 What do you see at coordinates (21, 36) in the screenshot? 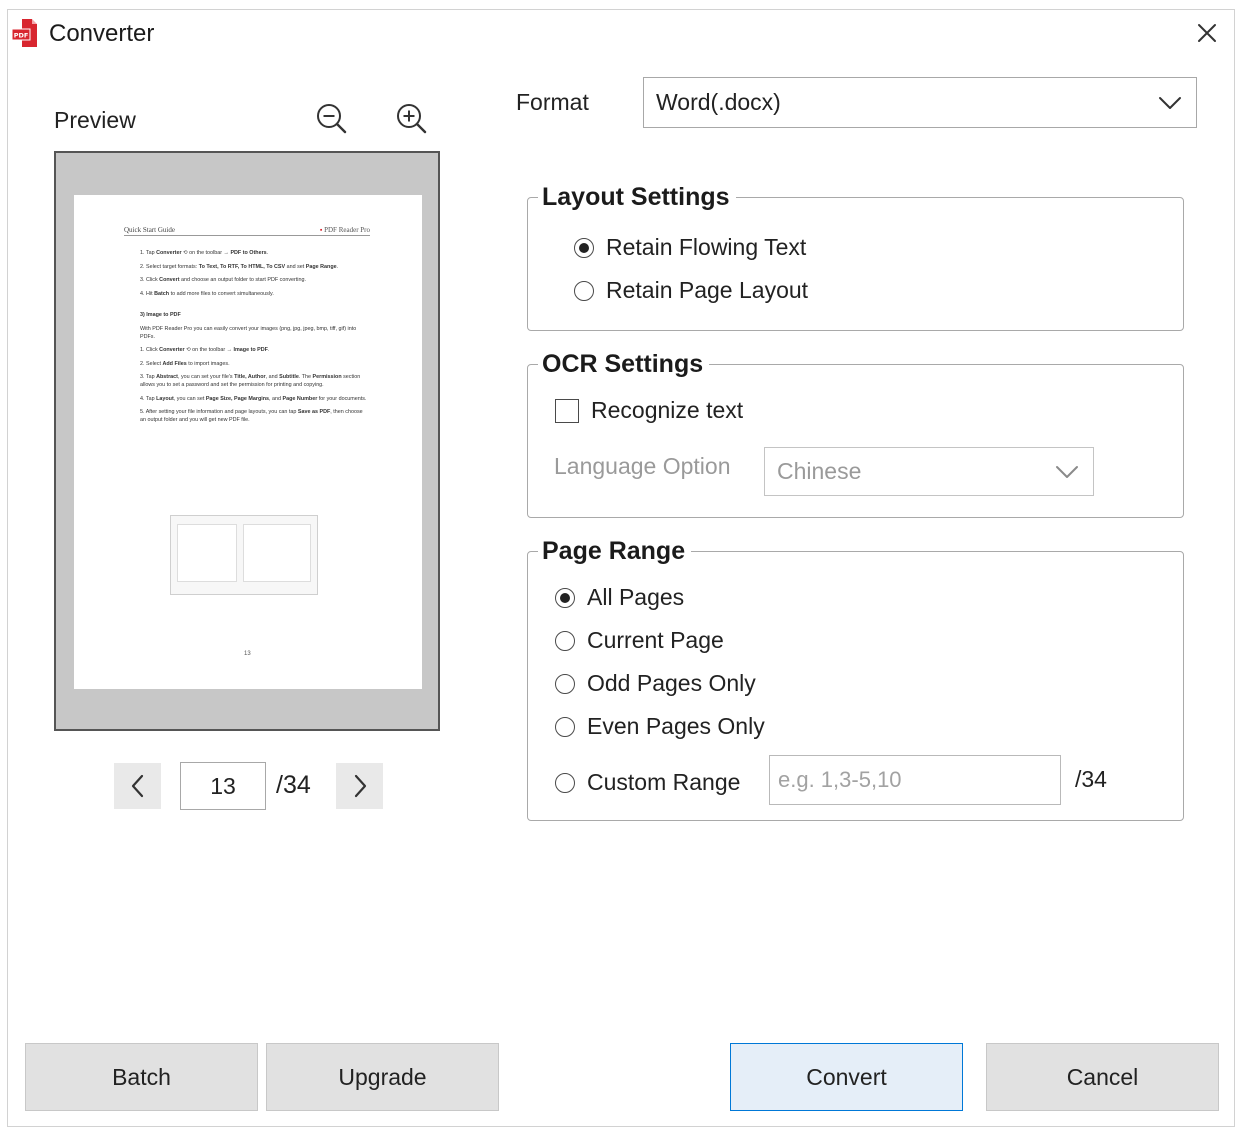
I see `svg-text: PDF` at bounding box center [21, 36].